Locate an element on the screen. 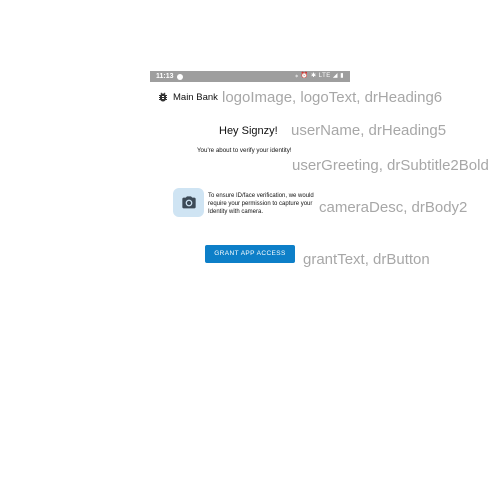 This screenshot has height=500, width=500. grant-access-button: GRANT APP ACCESS is located at coordinates (250, 254).